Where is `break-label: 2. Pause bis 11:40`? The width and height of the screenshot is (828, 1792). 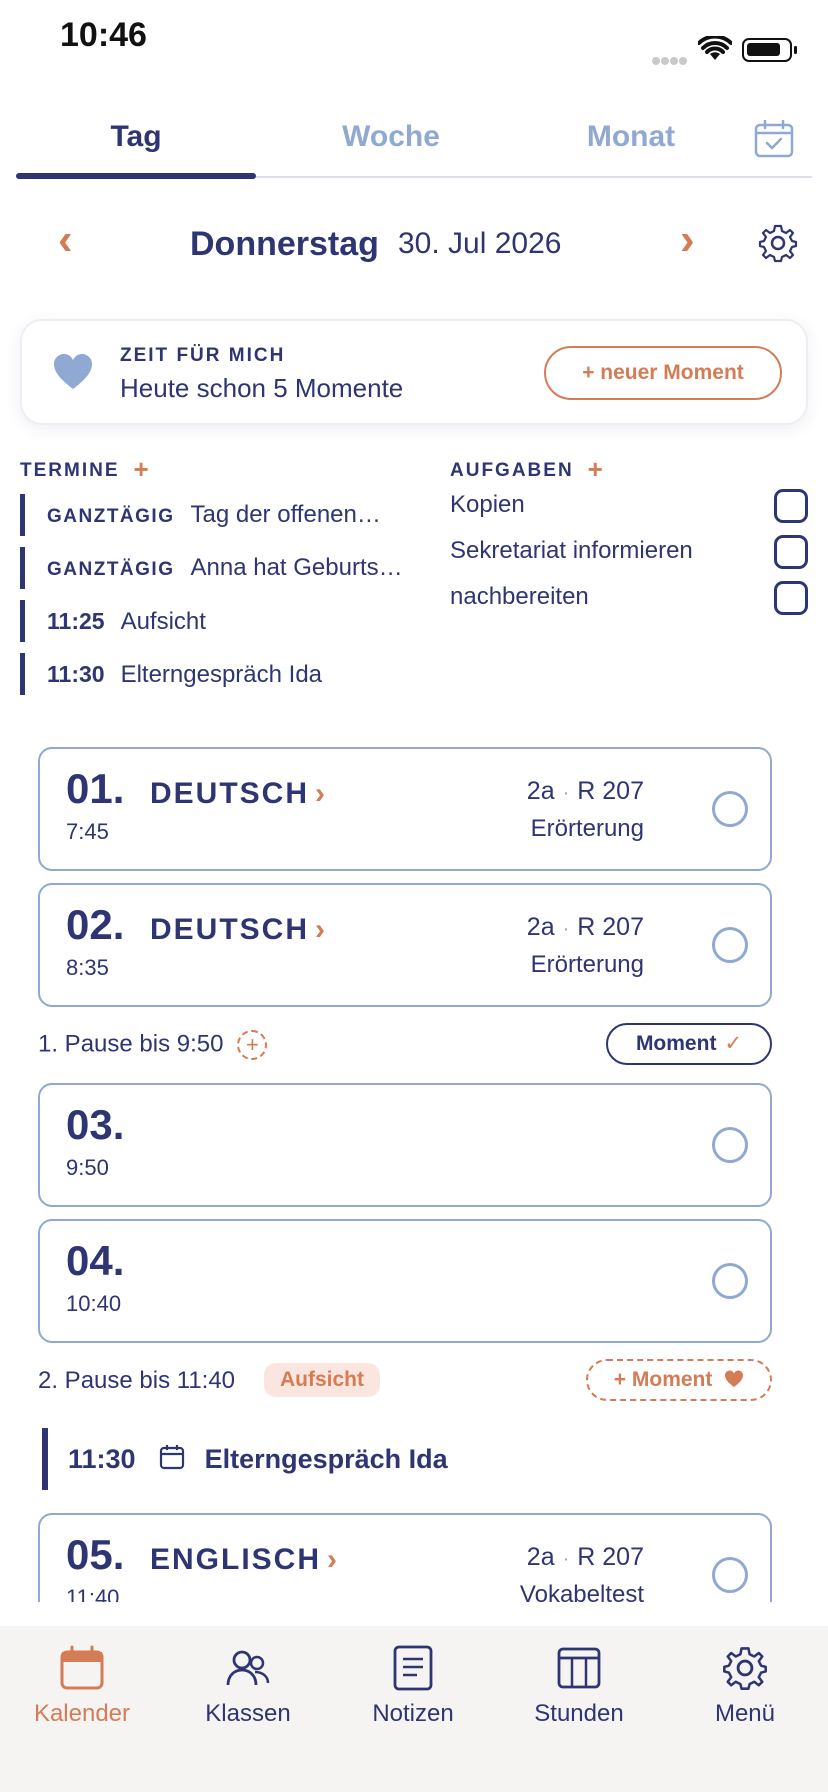 break-label: 2. Pause bis 11:40 is located at coordinates (137, 1380).